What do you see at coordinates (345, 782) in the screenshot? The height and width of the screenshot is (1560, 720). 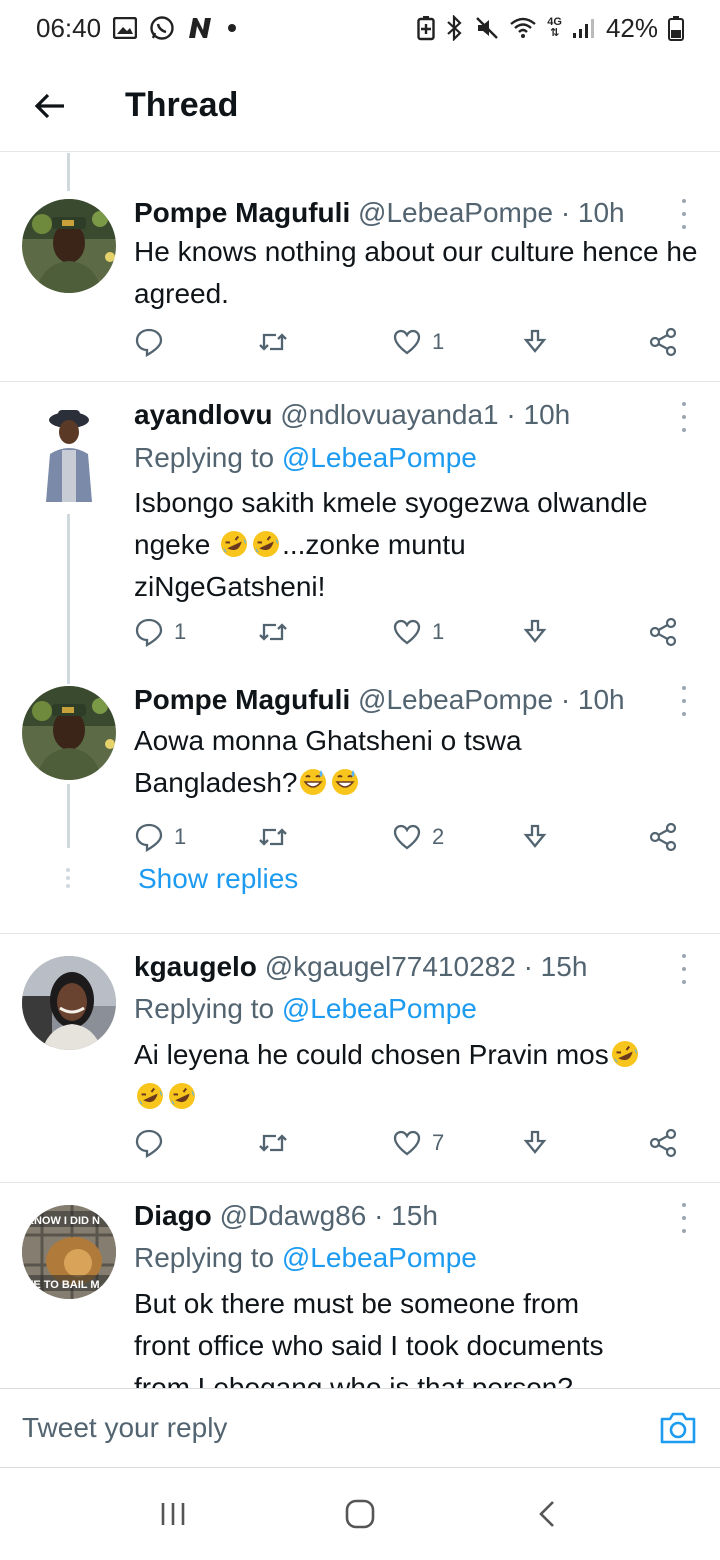 I see `sweat-smile-emoji-icon` at bounding box center [345, 782].